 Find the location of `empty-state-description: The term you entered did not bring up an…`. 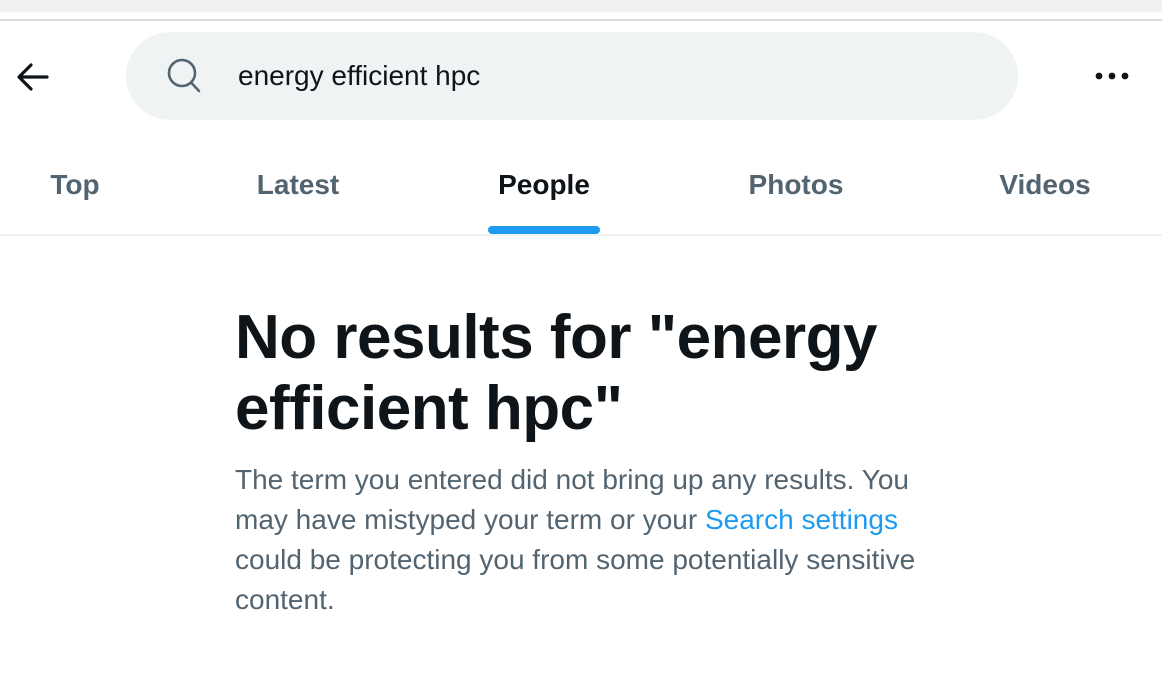

empty-state-description: The term you entered did not bring up an… is located at coordinates (580, 540).